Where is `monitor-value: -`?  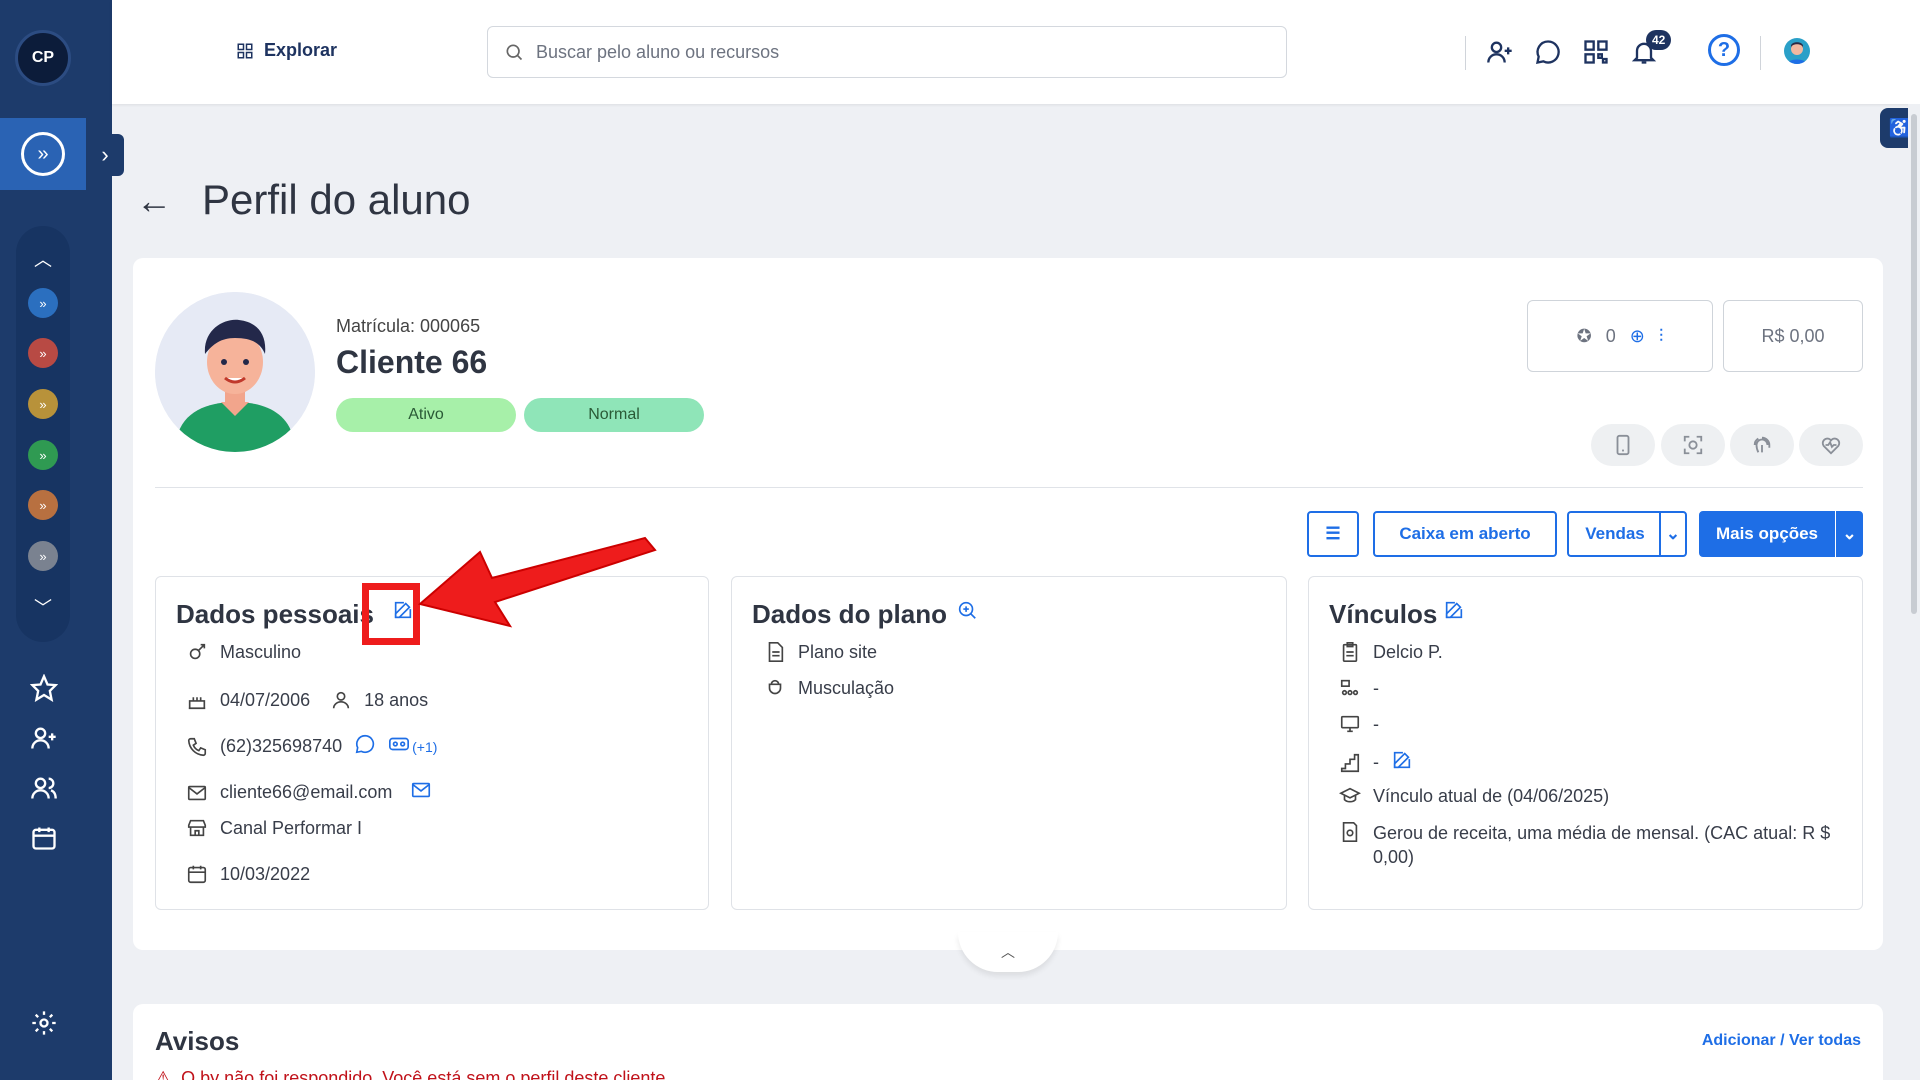
monitor-value: - is located at coordinates (1376, 723).